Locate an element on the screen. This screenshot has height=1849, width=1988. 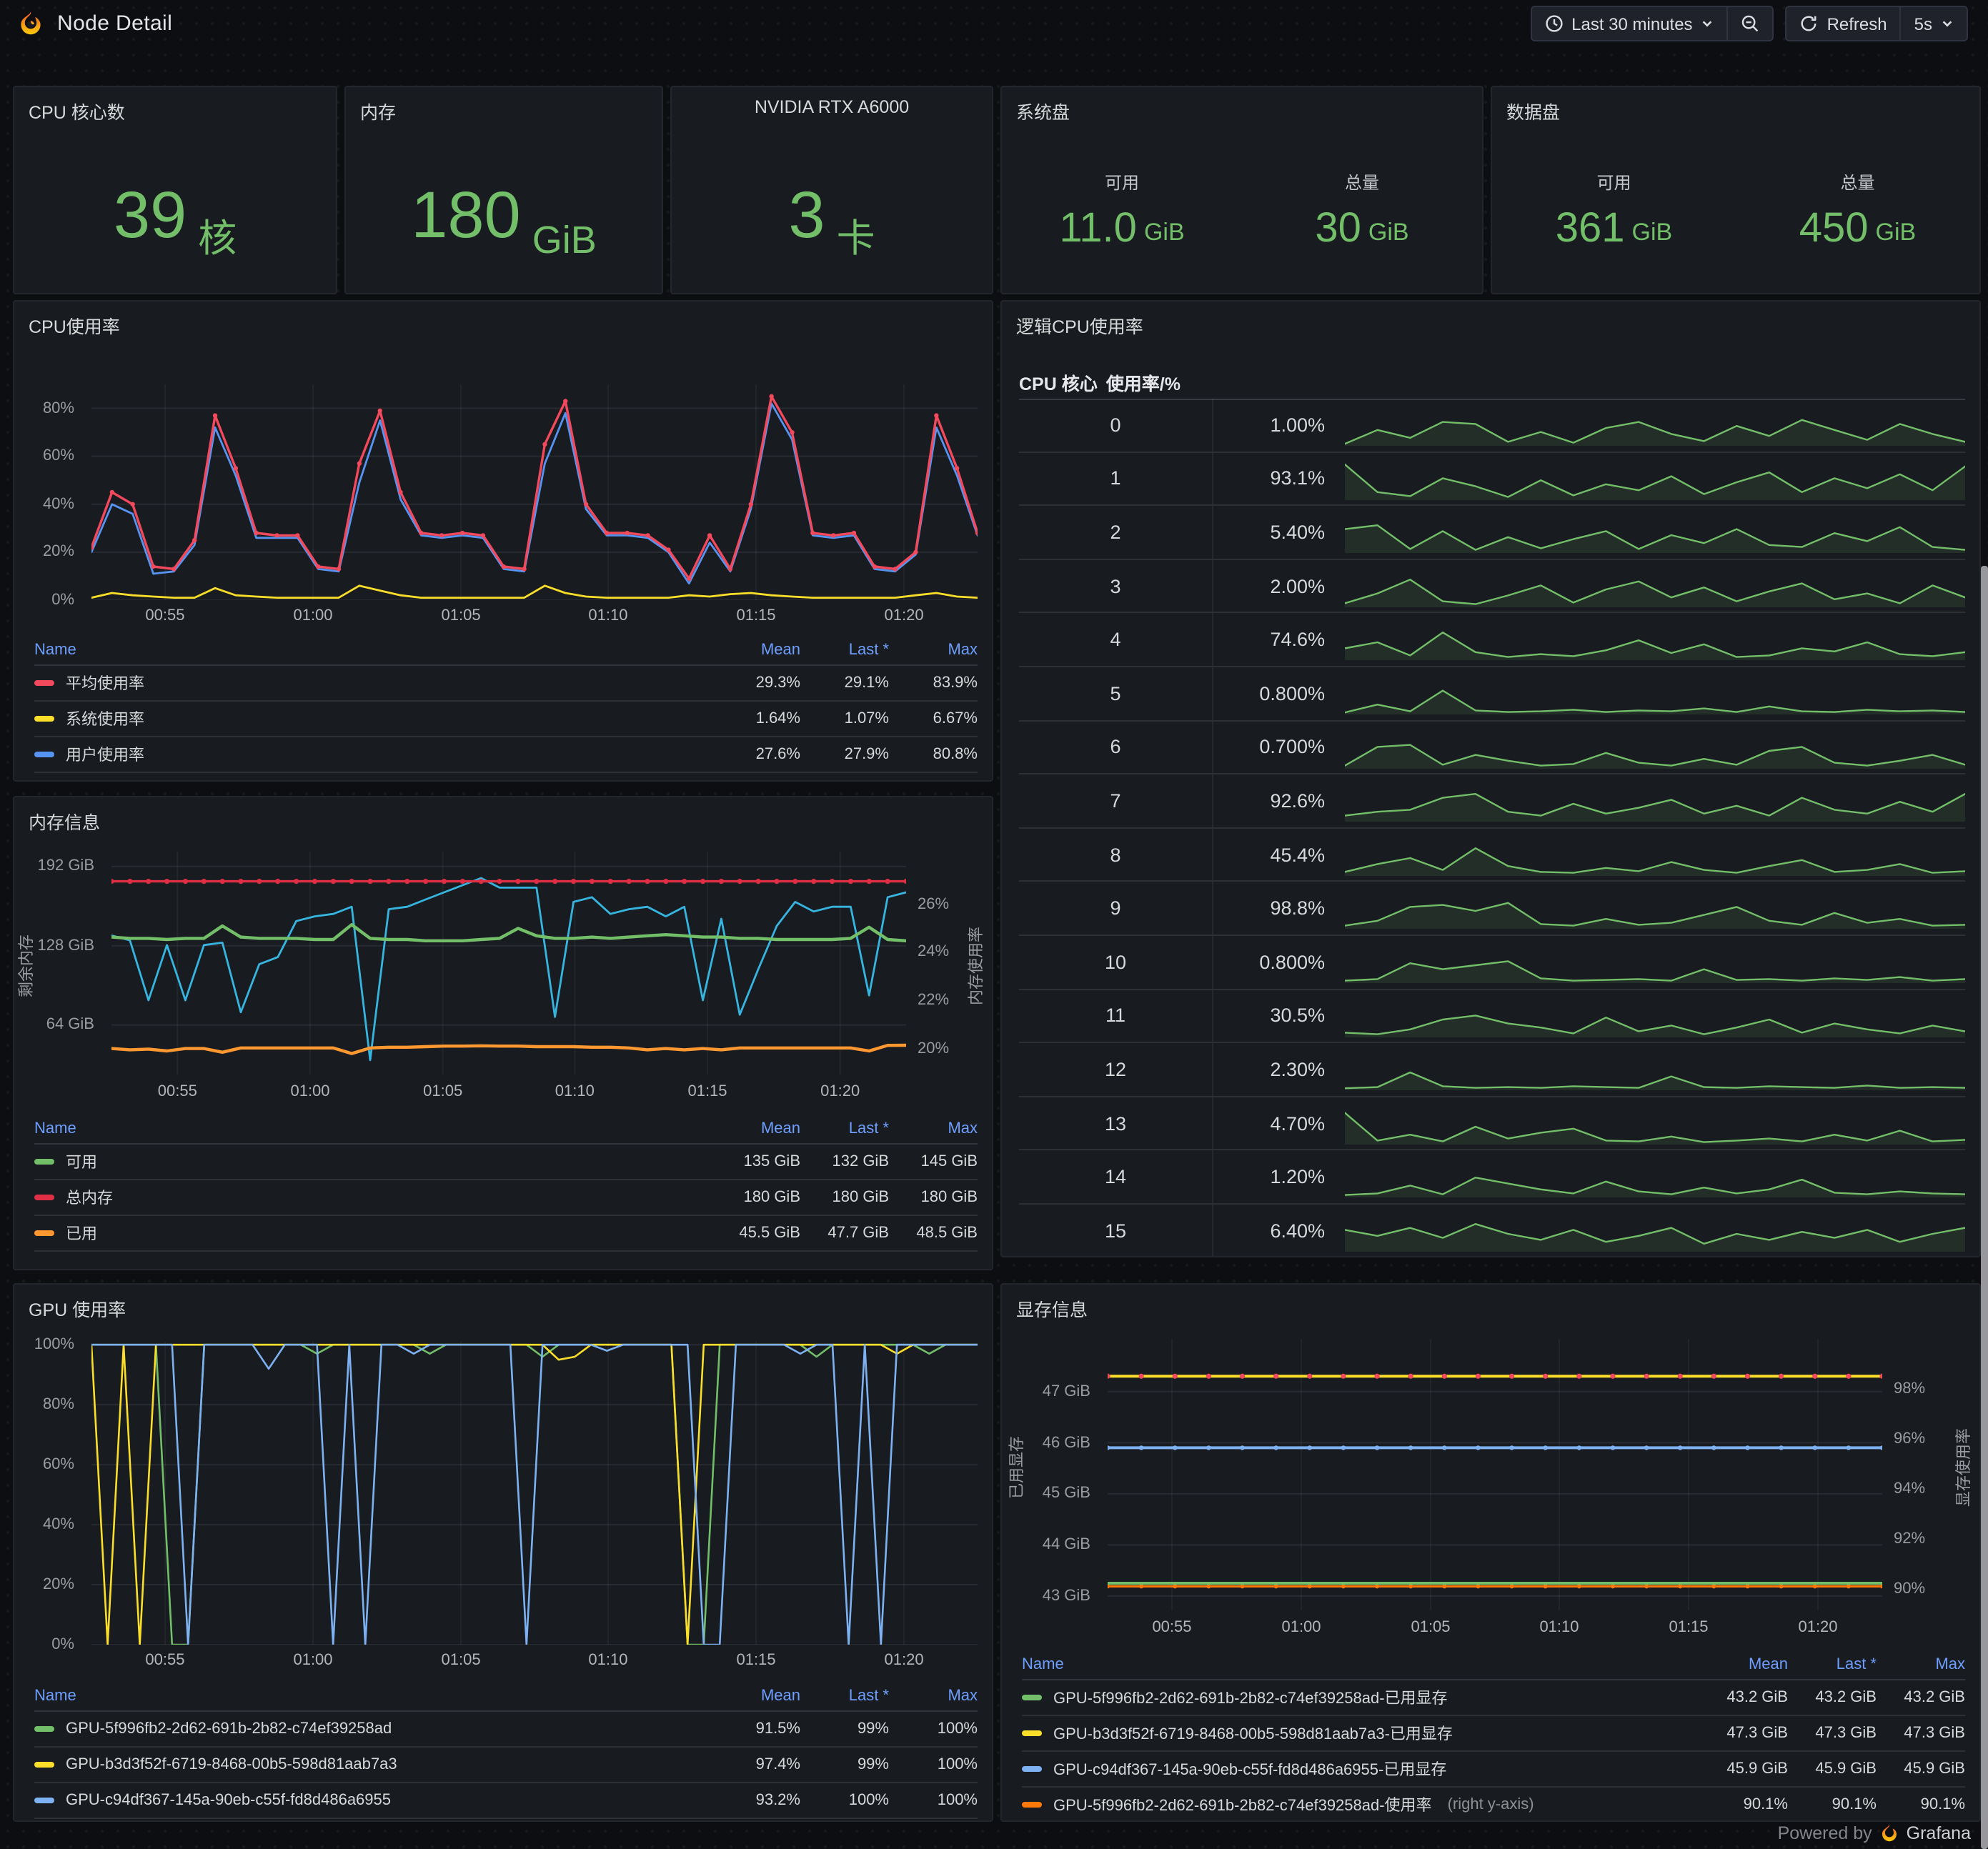
legend-series-name: 平均使用率 is located at coordinates (373, 683).